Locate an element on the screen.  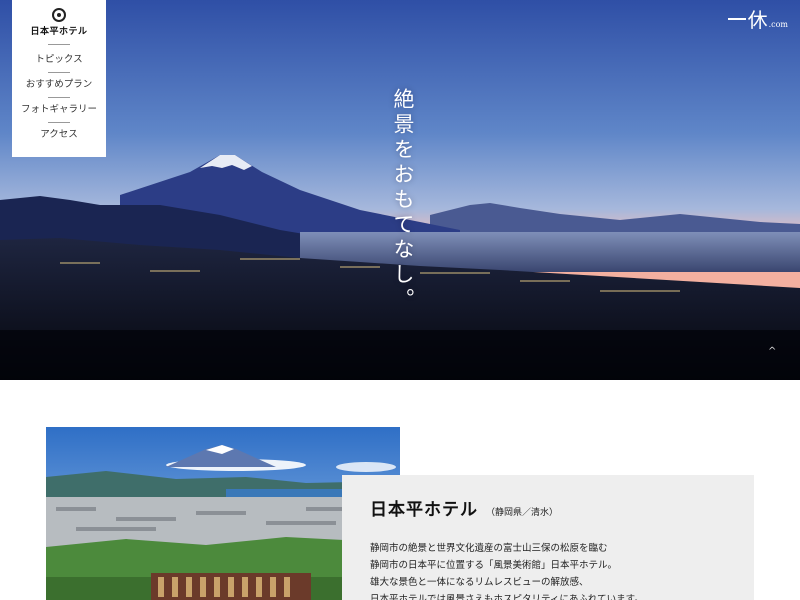
brand-kanji: 休 is located at coordinates (757, 20).